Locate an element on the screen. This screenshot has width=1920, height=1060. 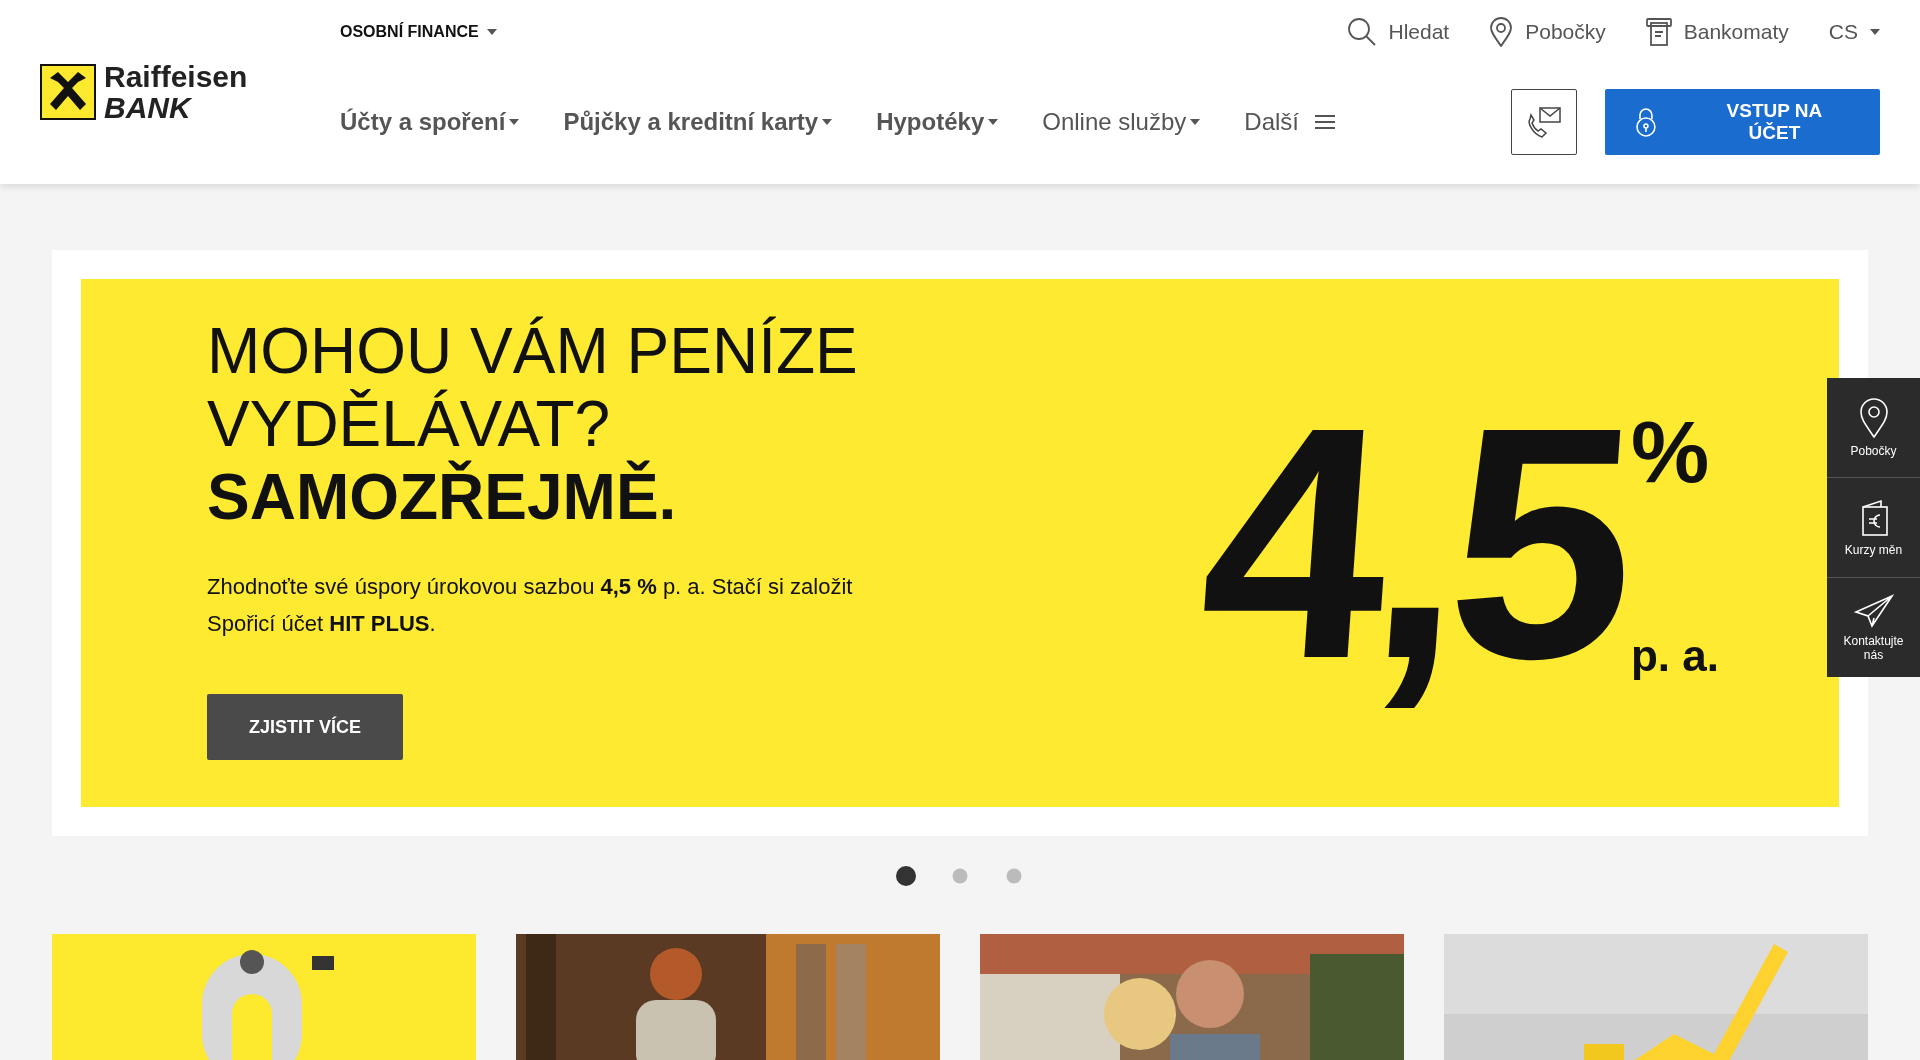
logo-text: BANK is located at coordinates (148, 107).